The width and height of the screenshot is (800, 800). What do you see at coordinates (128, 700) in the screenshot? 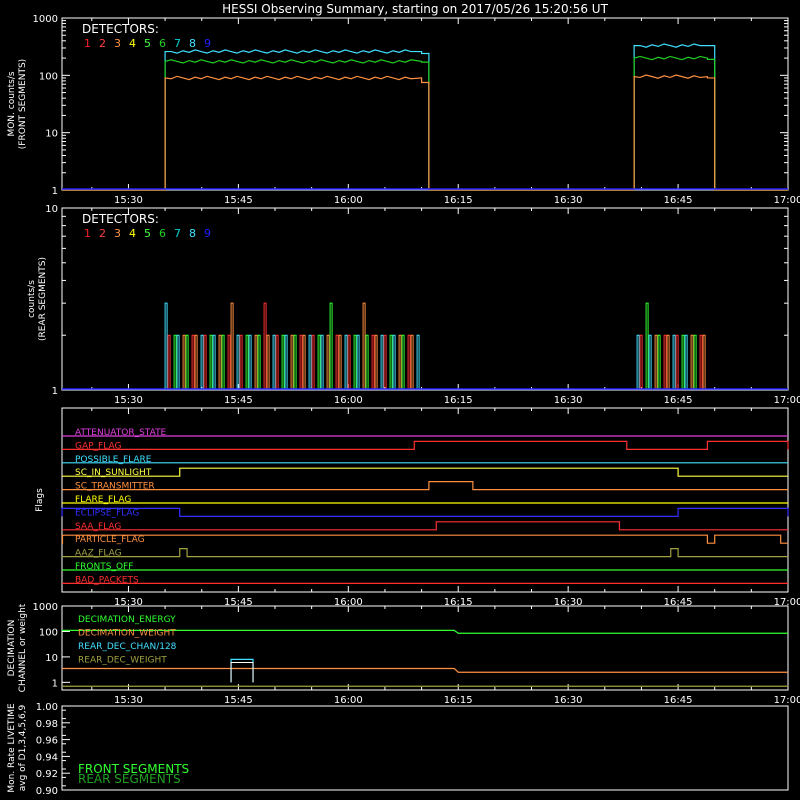
I see `decimation-xtick-label-0: 15:30` at bounding box center [128, 700].